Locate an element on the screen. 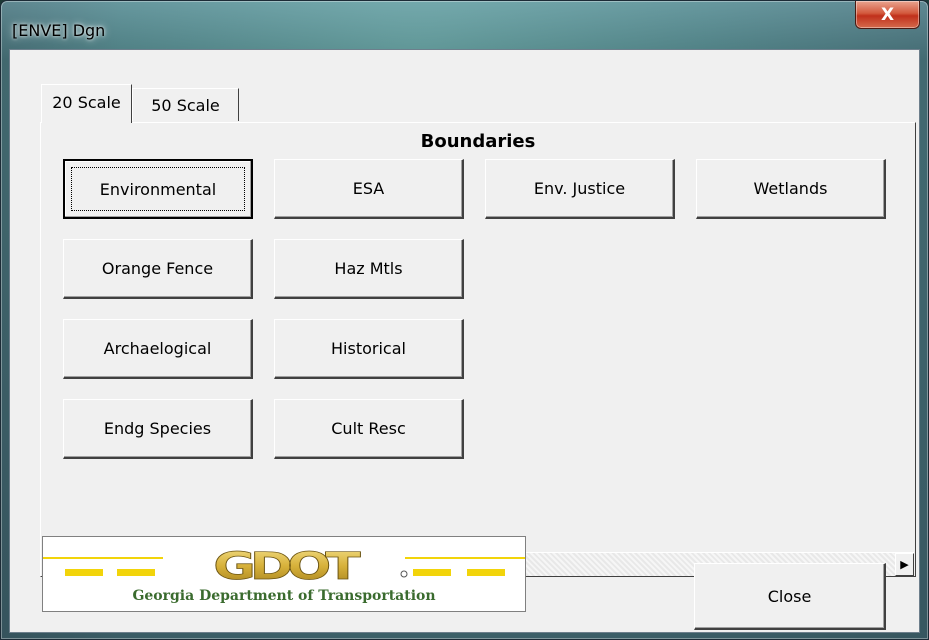 This screenshot has height=640, width=929. button-label: Orange Fence is located at coordinates (157, 268).